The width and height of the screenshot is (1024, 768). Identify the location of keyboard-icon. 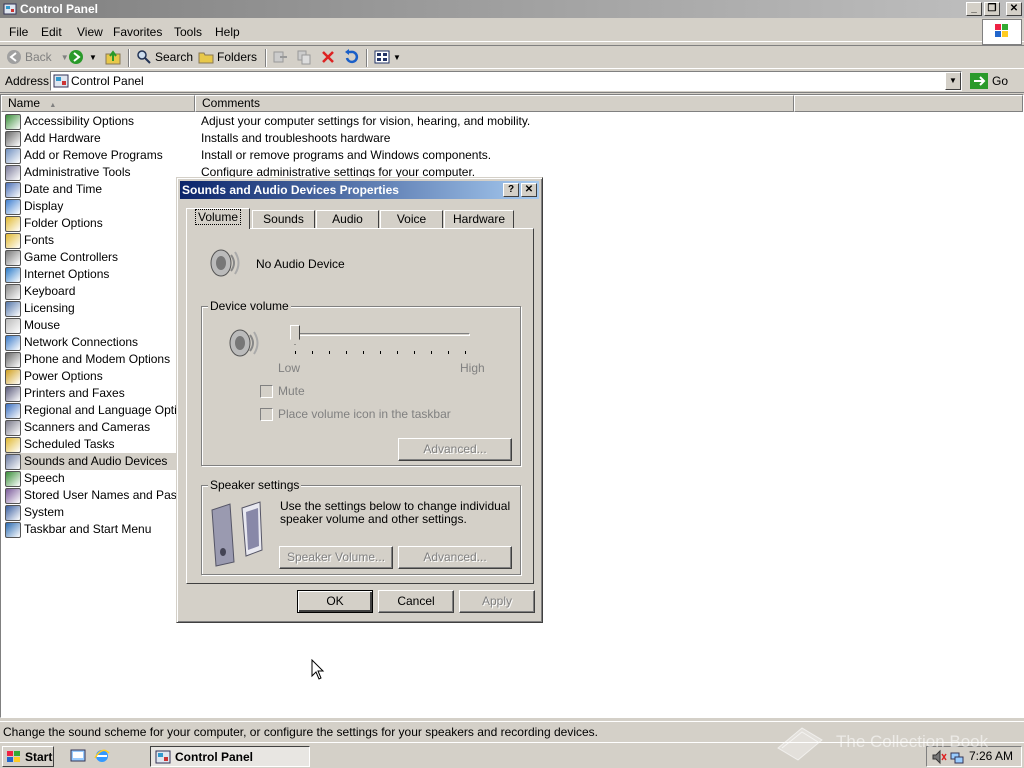
(13, 291).